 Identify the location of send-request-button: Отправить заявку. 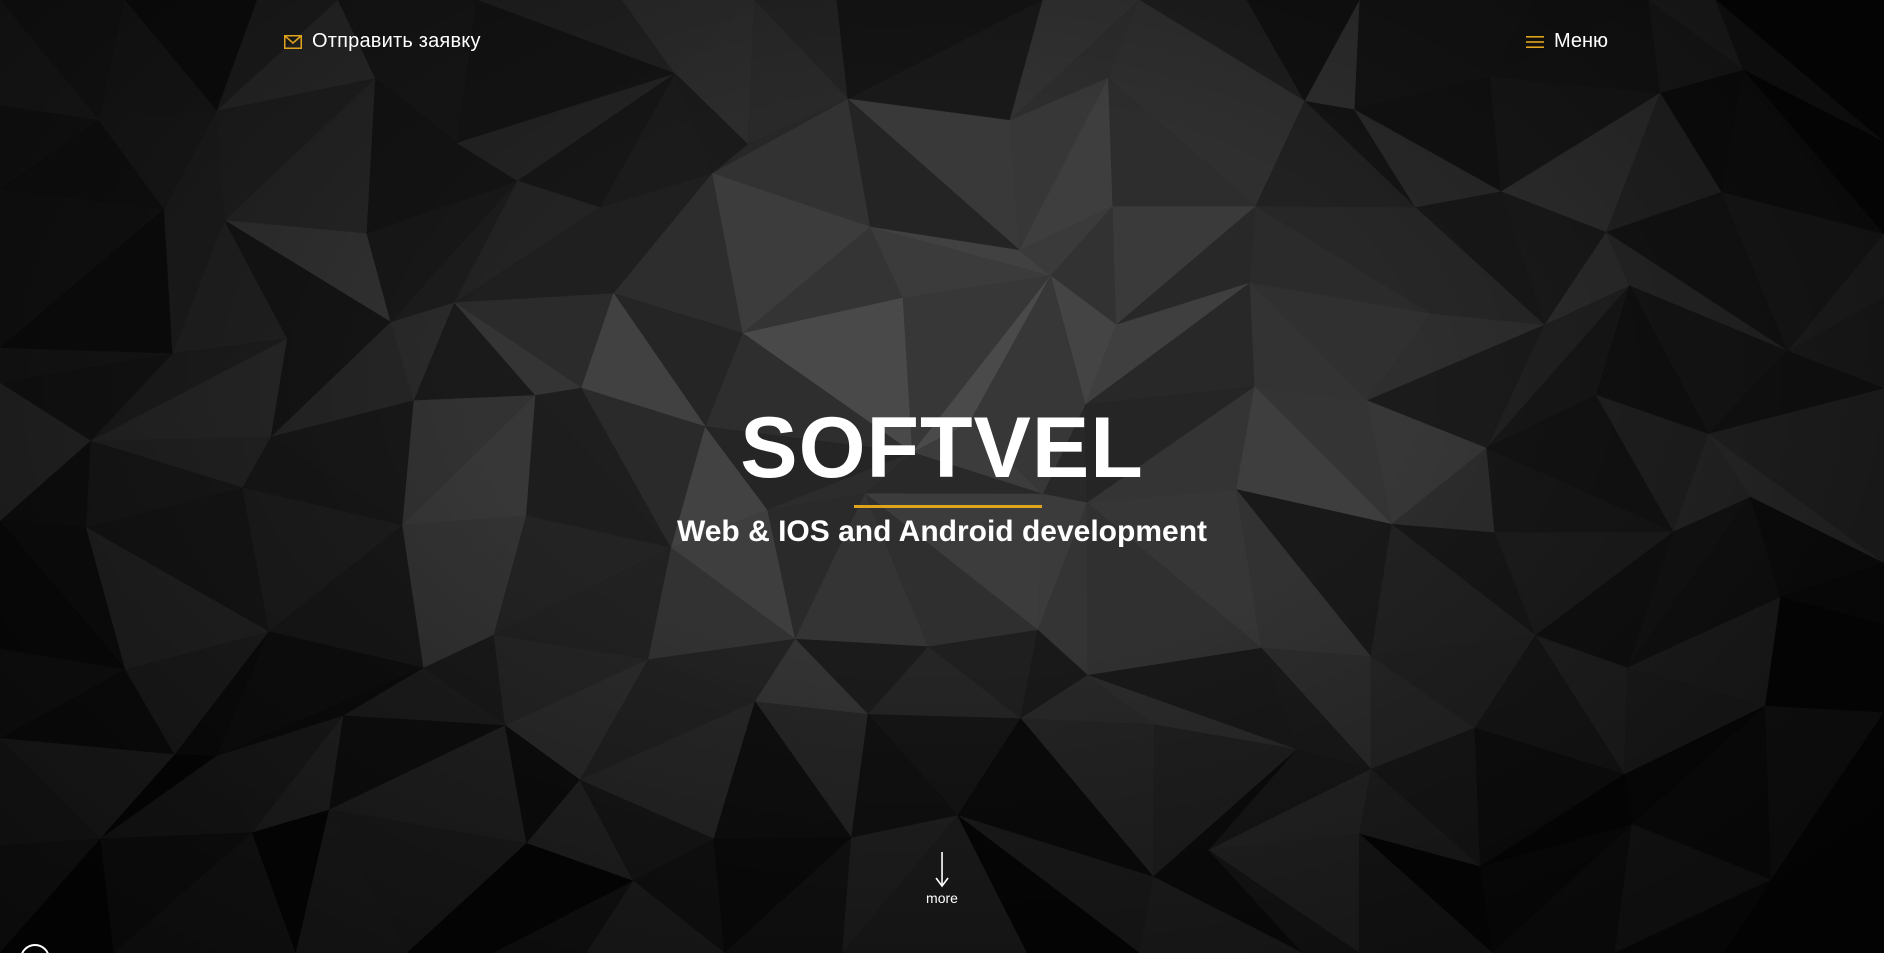
(382, 41).